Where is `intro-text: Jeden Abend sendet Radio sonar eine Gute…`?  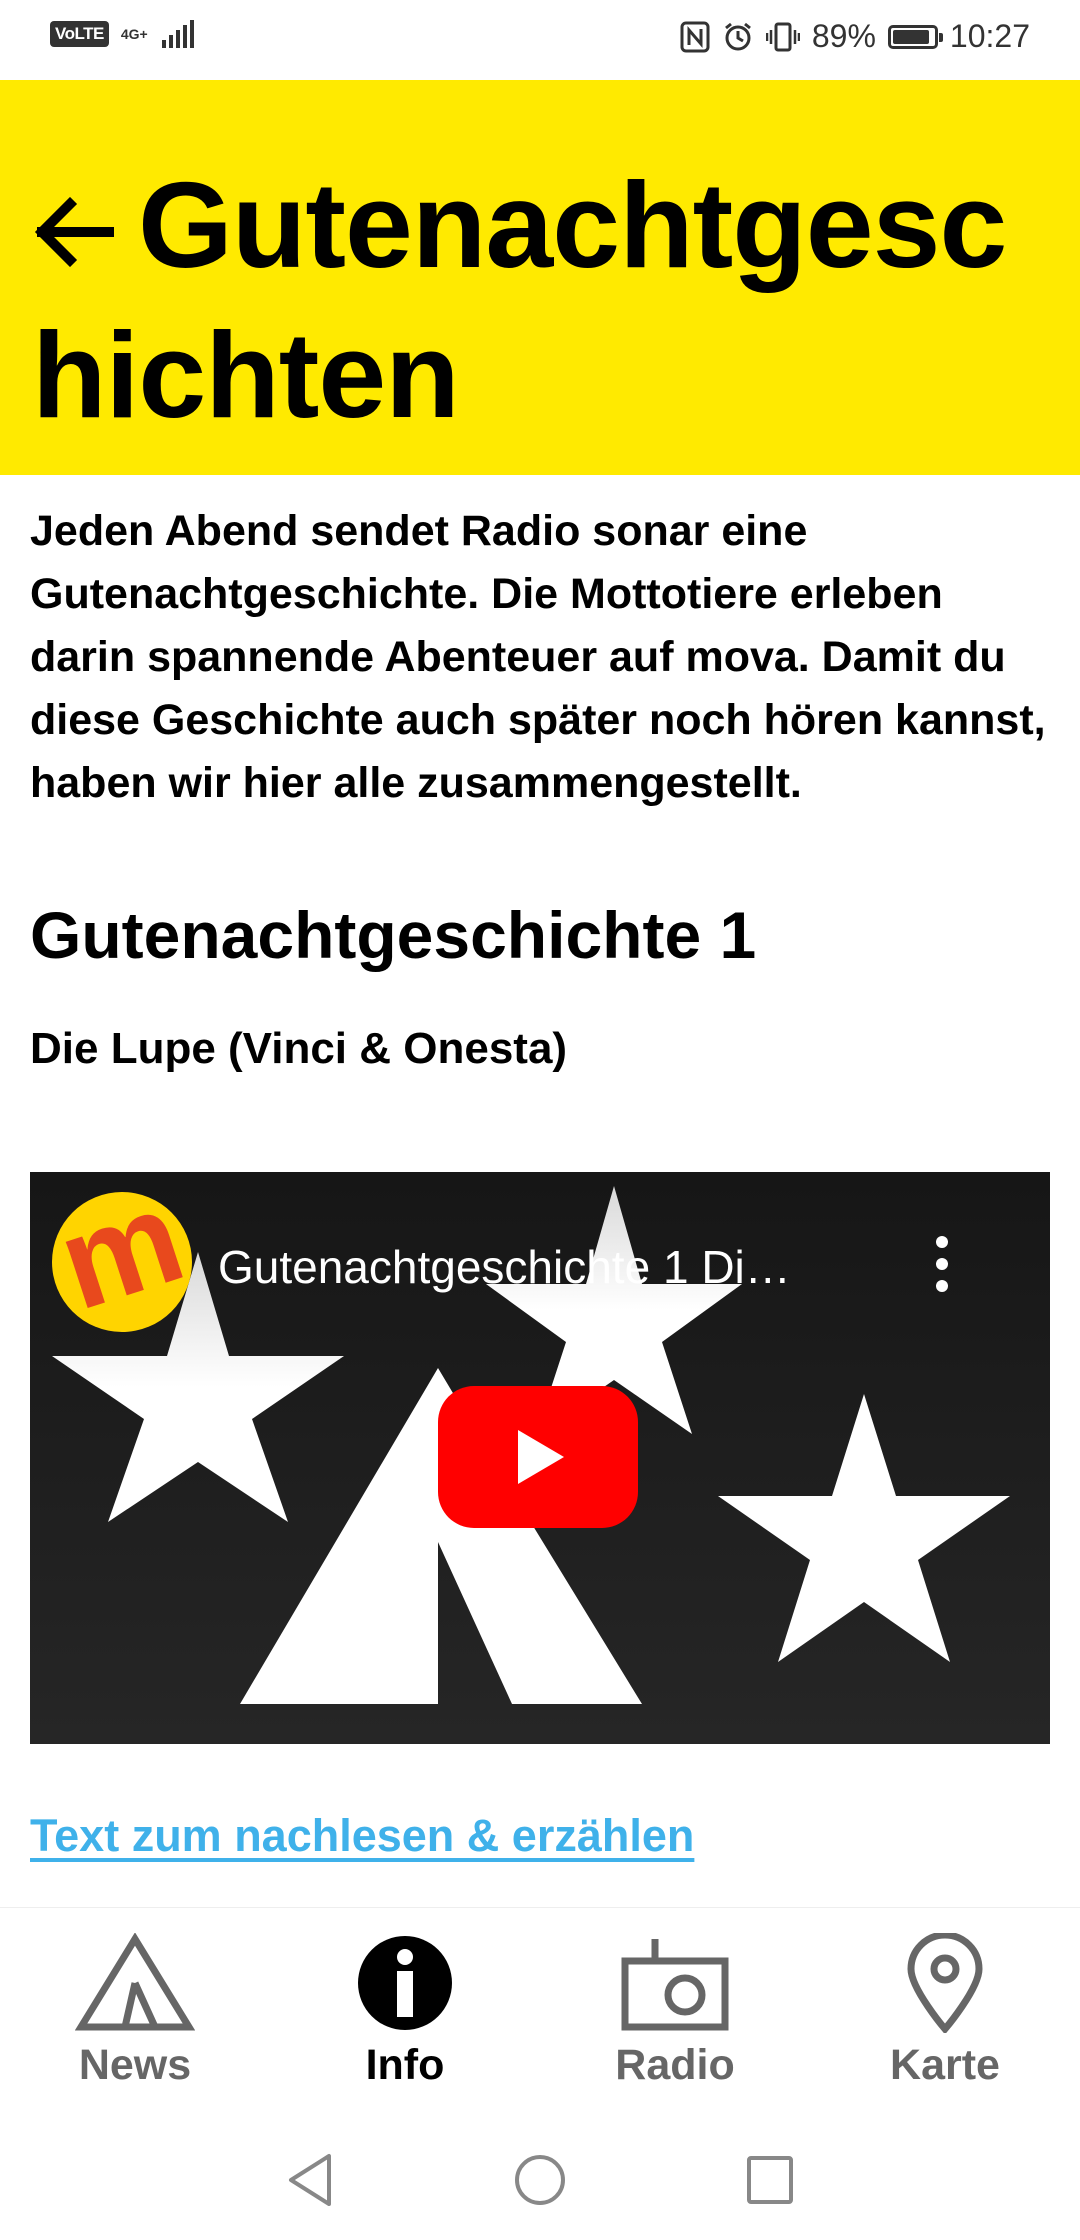
intro-text: Jeden Abend sendet Radio sonar eine Gute… is located at coordinates (538, 657).